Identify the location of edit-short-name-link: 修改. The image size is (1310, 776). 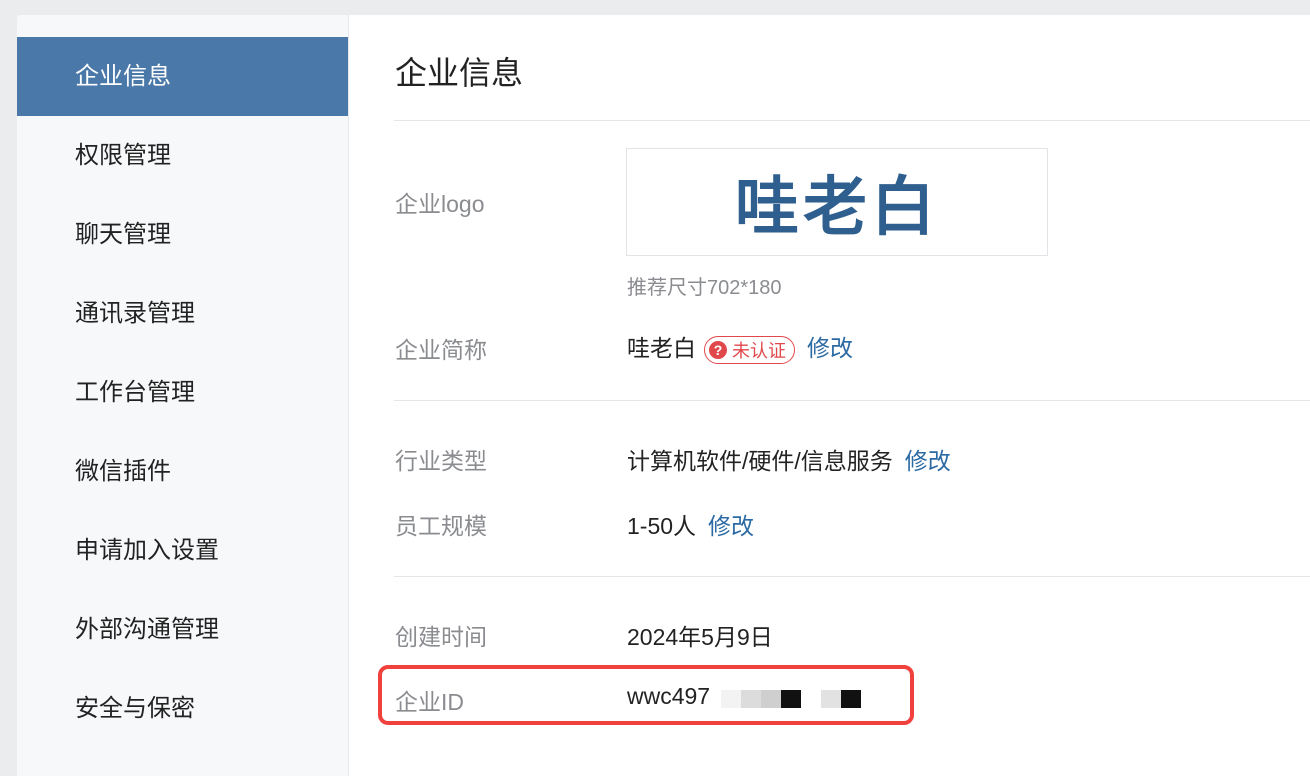
(830, 348).